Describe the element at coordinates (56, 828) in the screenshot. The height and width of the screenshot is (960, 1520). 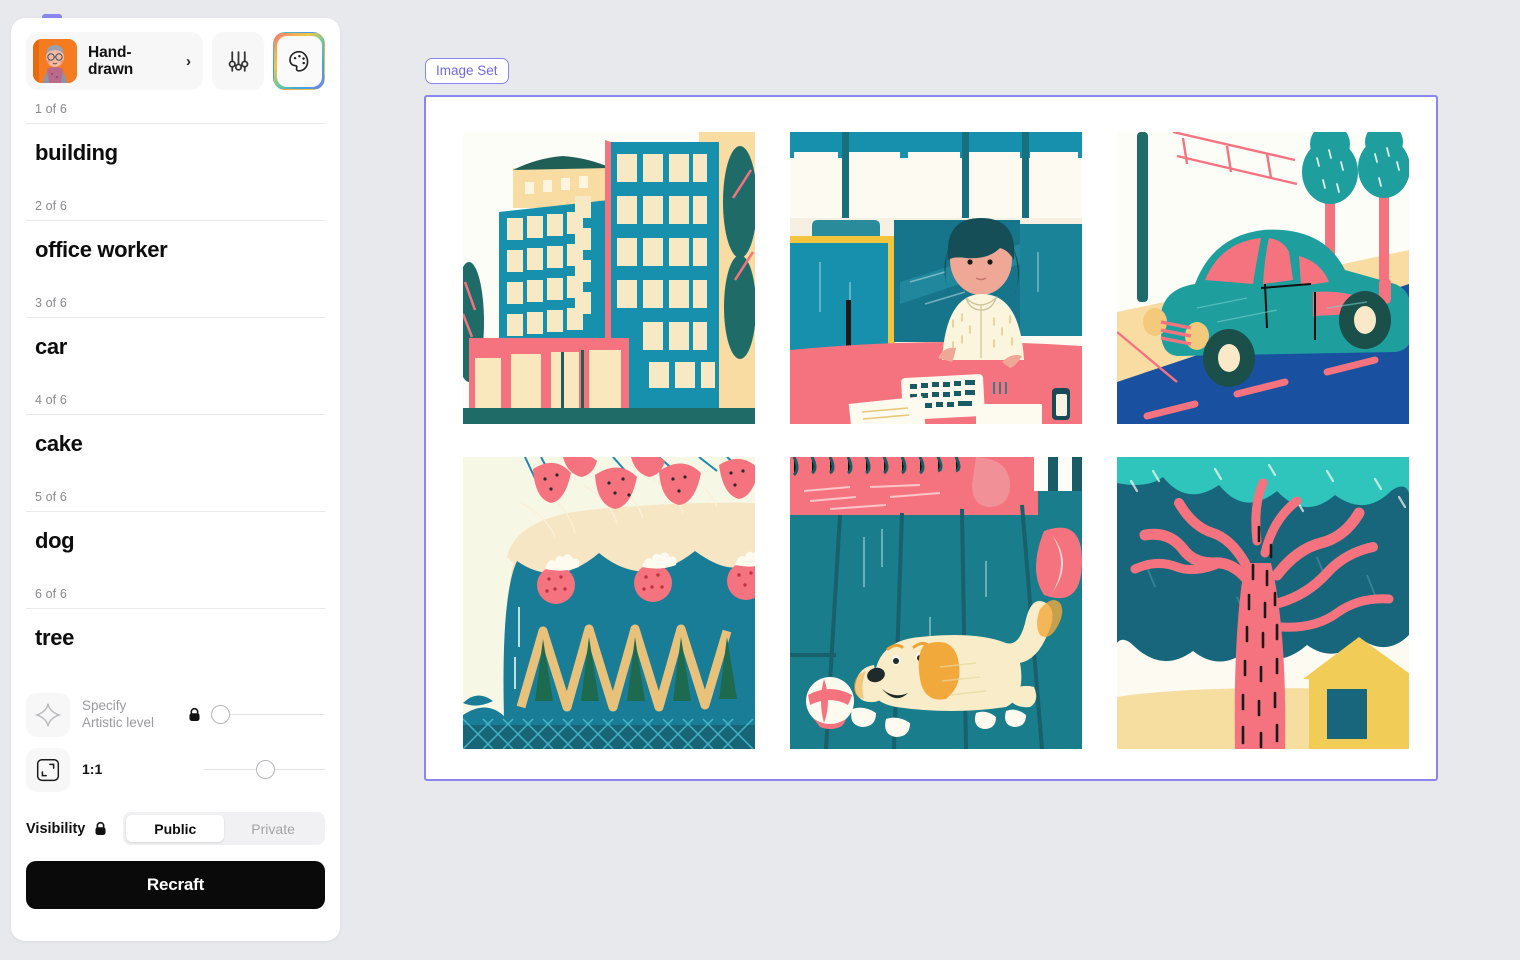
I see `visibility-label: Visibility` at that location.